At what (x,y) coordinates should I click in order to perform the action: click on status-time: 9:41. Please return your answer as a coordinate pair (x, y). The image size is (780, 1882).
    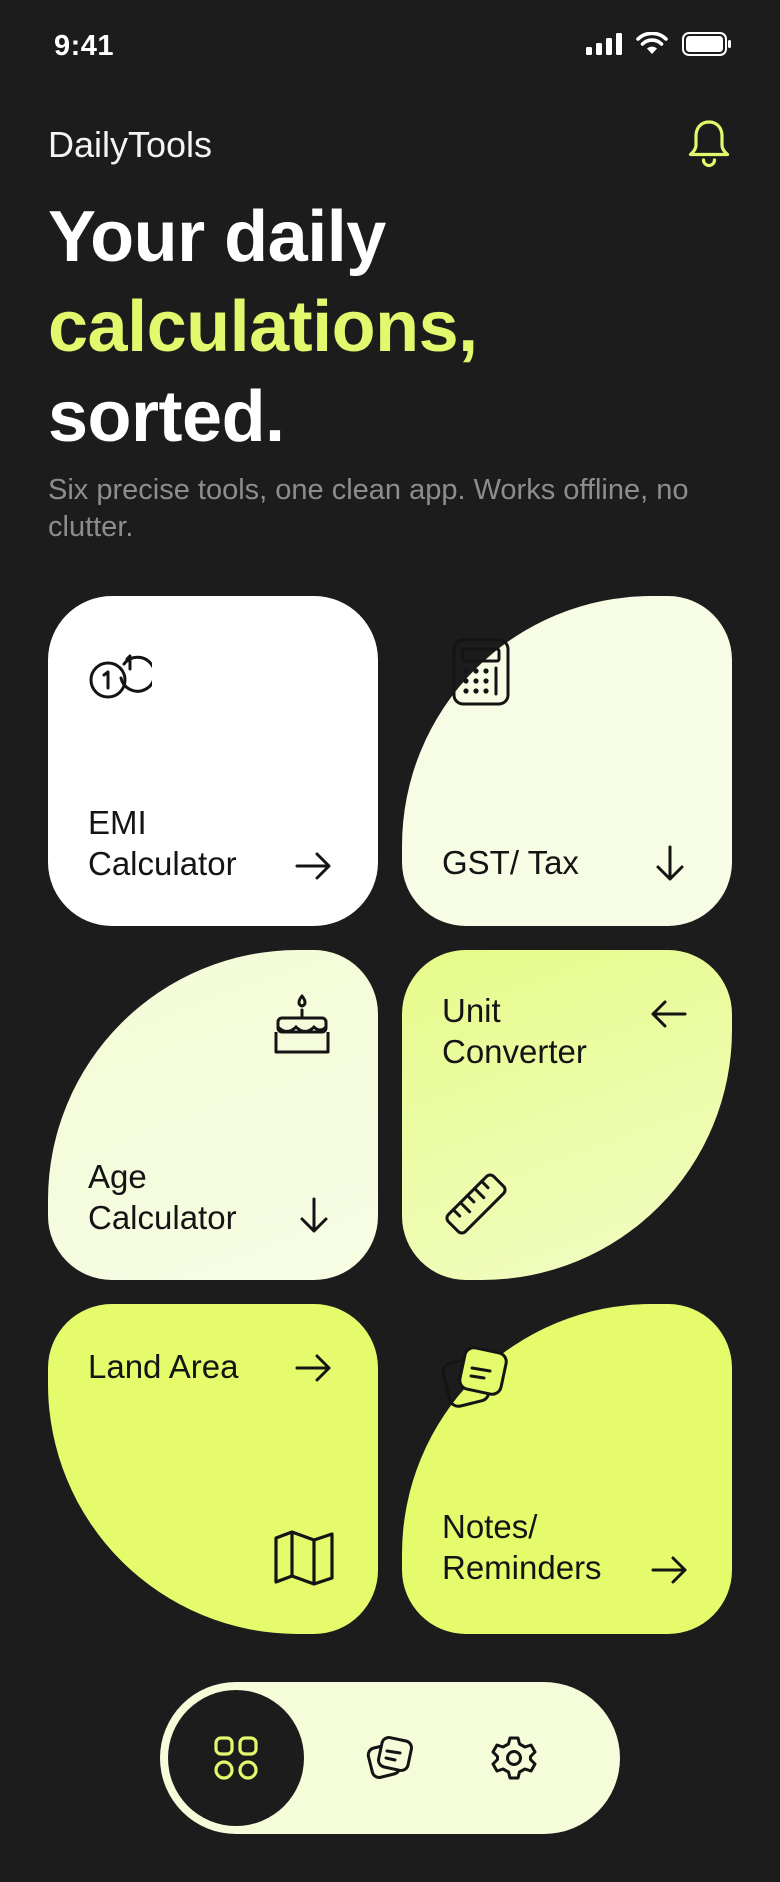
    Looking at the image, I should click on (84, 46).